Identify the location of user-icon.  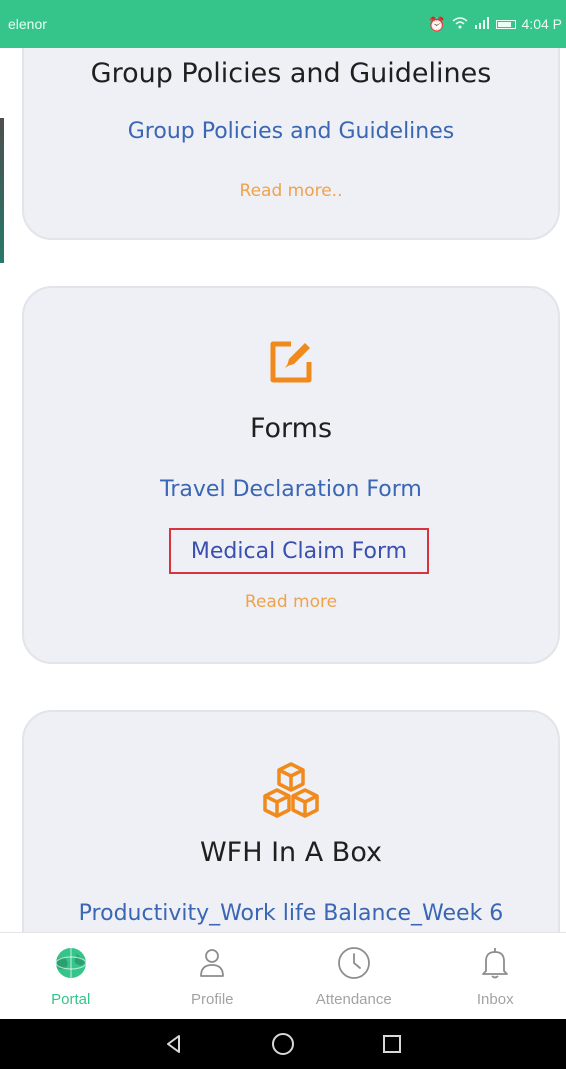
(212, 965).